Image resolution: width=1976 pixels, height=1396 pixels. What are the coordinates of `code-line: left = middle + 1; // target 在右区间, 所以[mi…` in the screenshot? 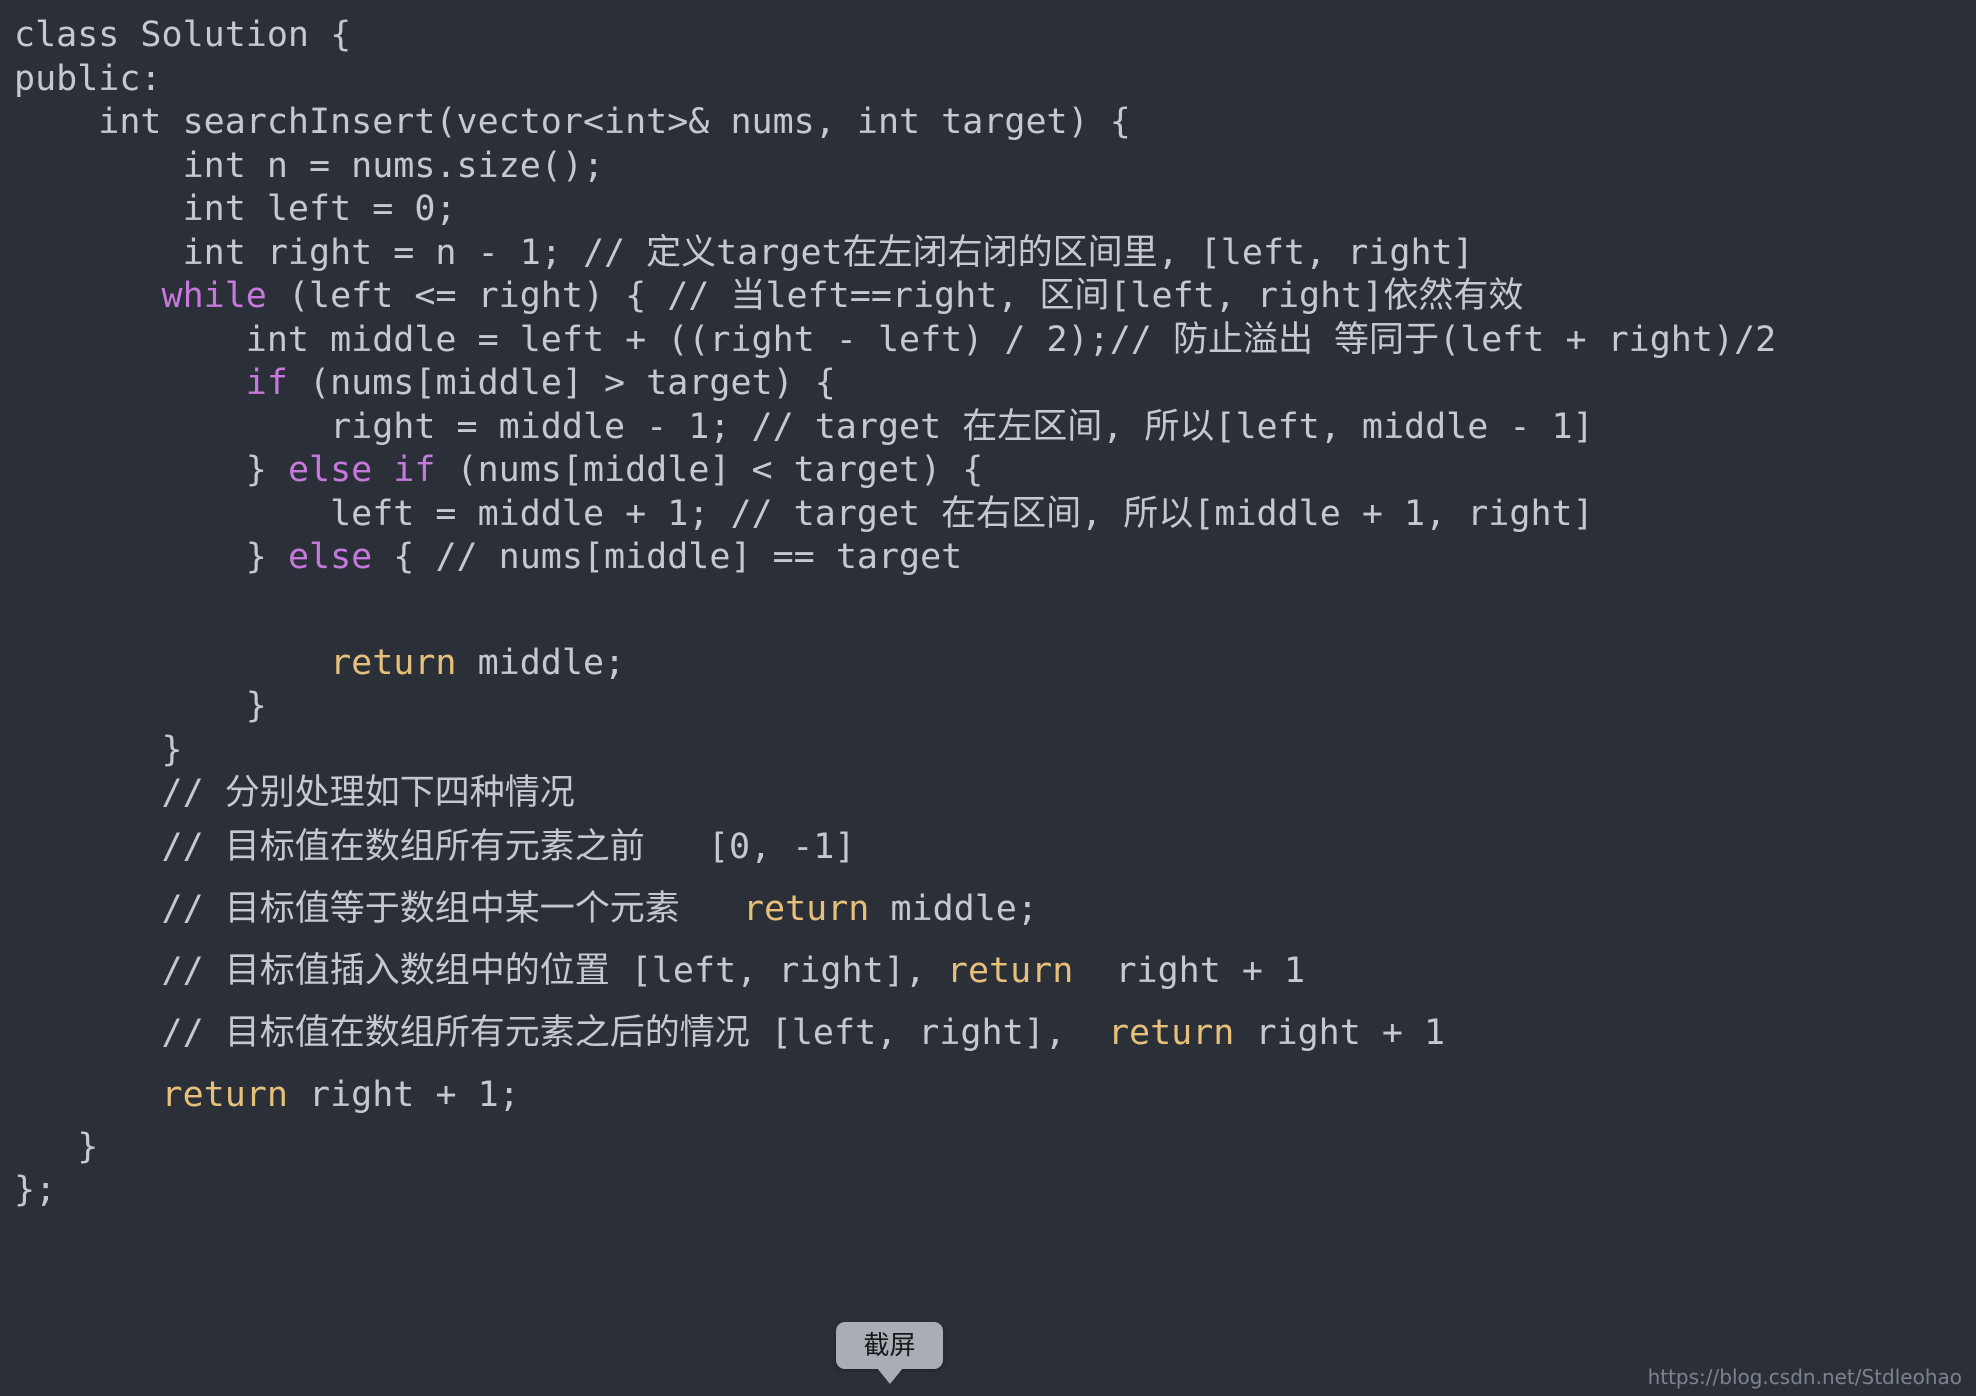 It's located at (995, 515).